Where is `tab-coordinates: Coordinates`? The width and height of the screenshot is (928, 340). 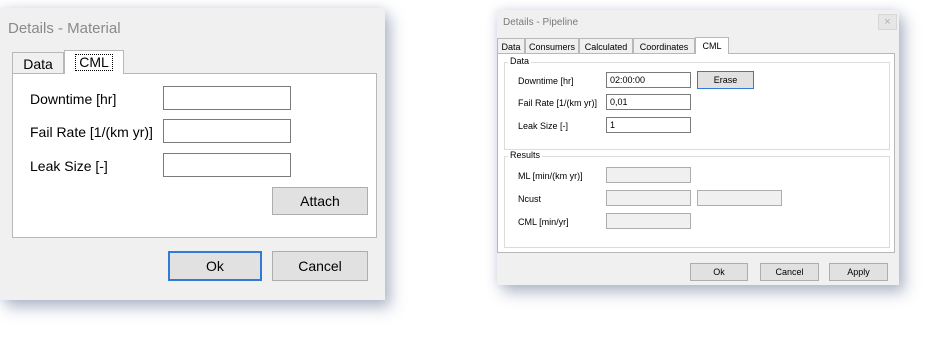
tab-coordinates: Coordinates is located at coordinates (664, 46).